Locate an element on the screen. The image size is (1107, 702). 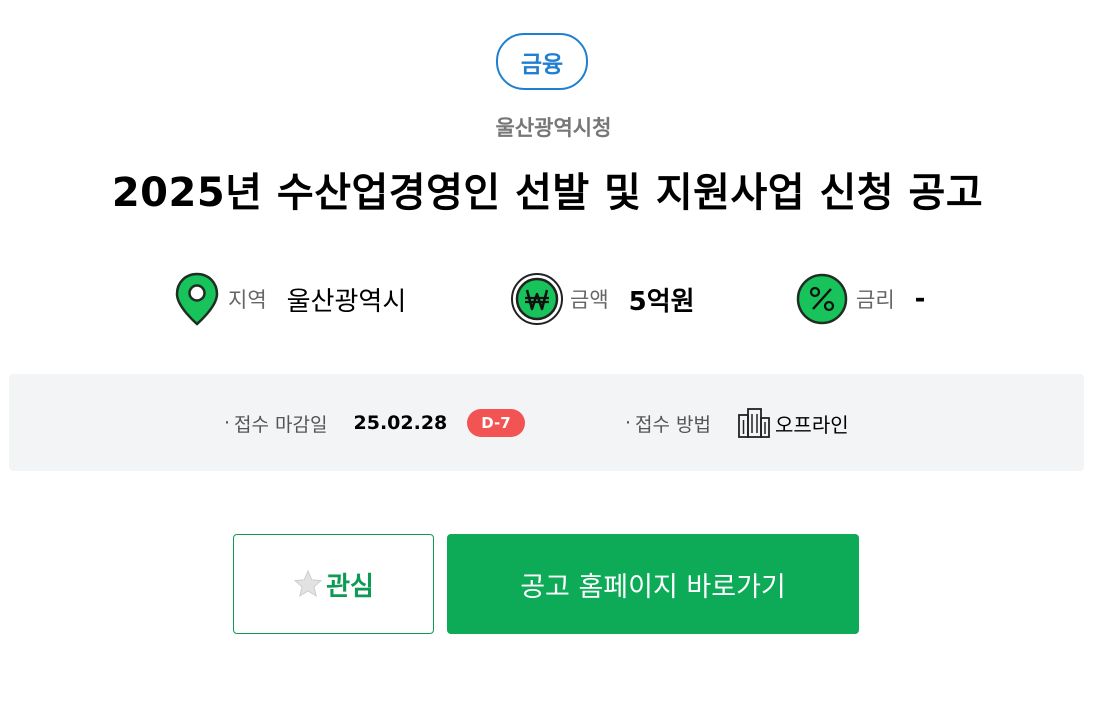
deadline-panel: · 접수 마감일 25.02.28 D-7 · 접수 방법 오프라인 is located at coordinates (546, 422).